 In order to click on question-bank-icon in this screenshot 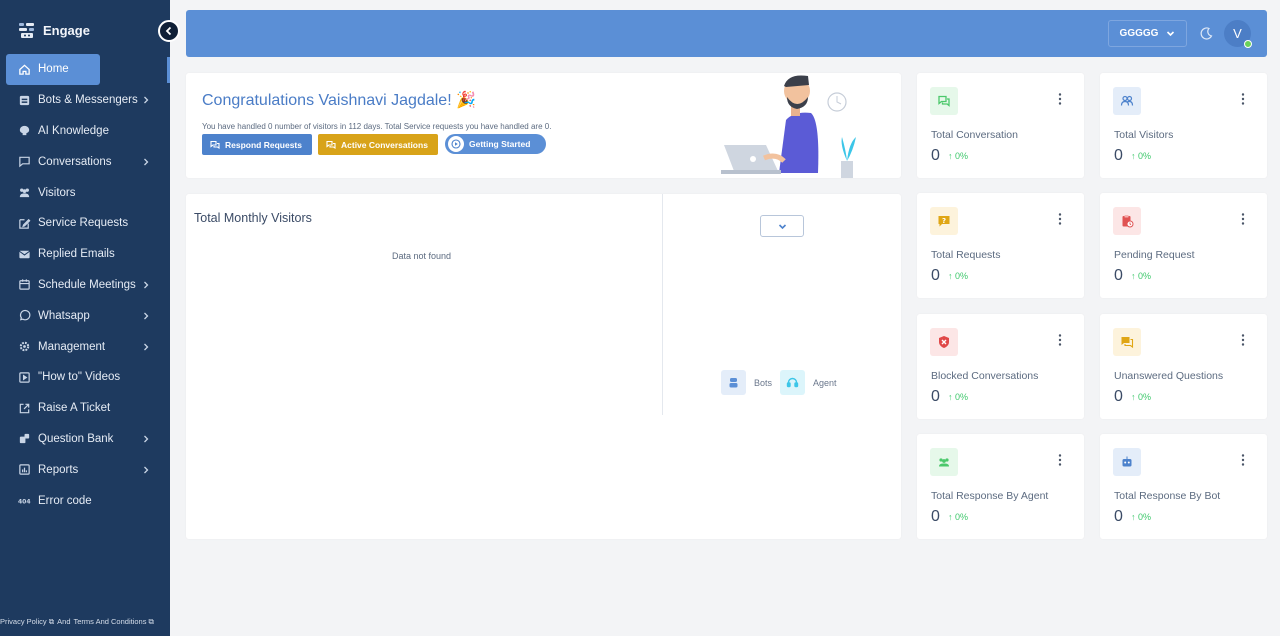, I will do `click(24, 438)`.